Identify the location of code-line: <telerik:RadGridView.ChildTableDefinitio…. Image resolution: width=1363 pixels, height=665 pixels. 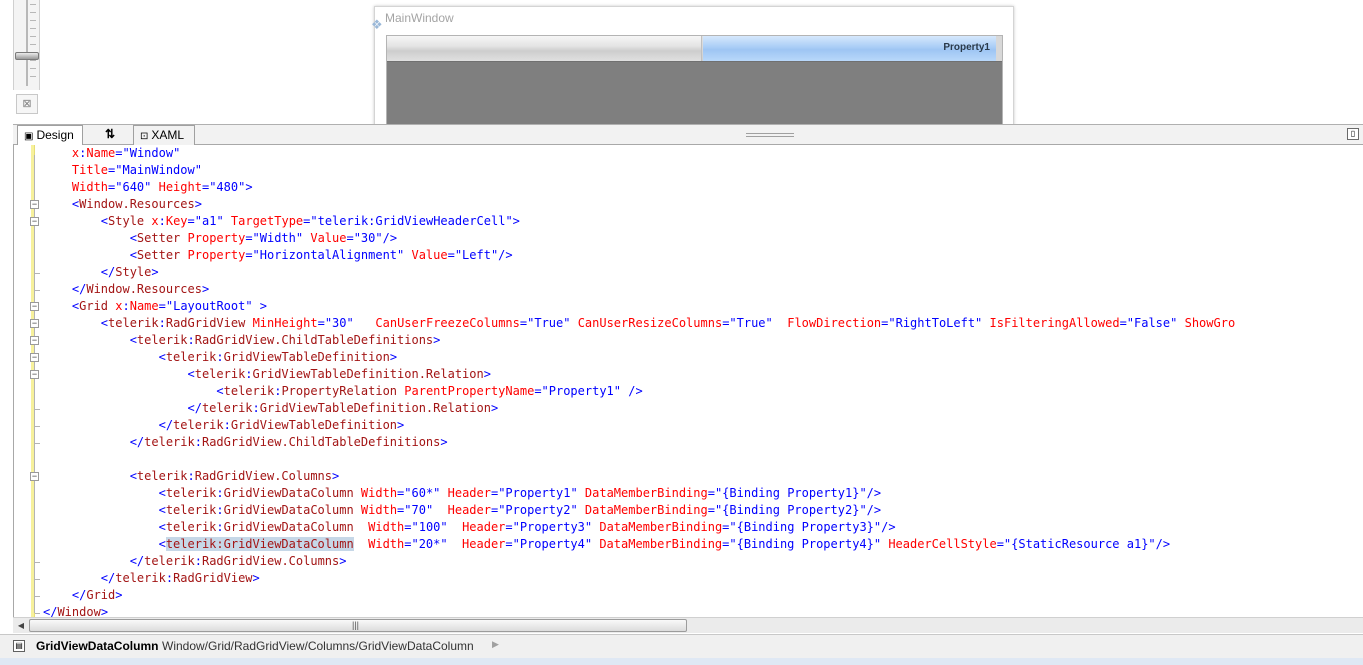
(639, 340).